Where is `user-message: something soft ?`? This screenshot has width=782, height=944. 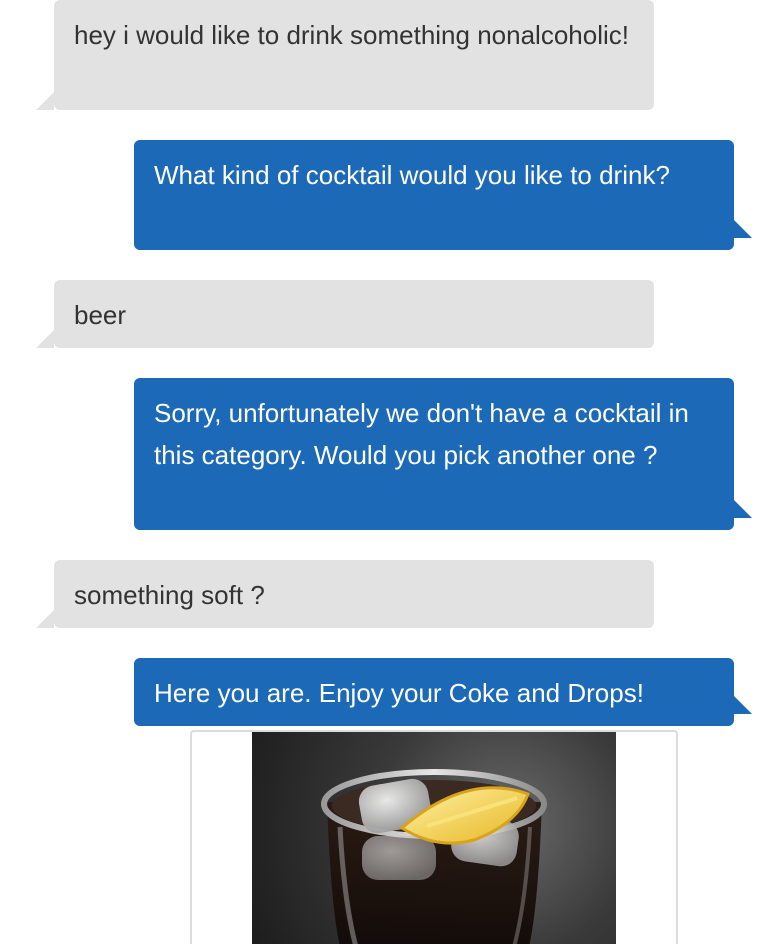
user-message: something soft ? is located at coordinates (345, 594).